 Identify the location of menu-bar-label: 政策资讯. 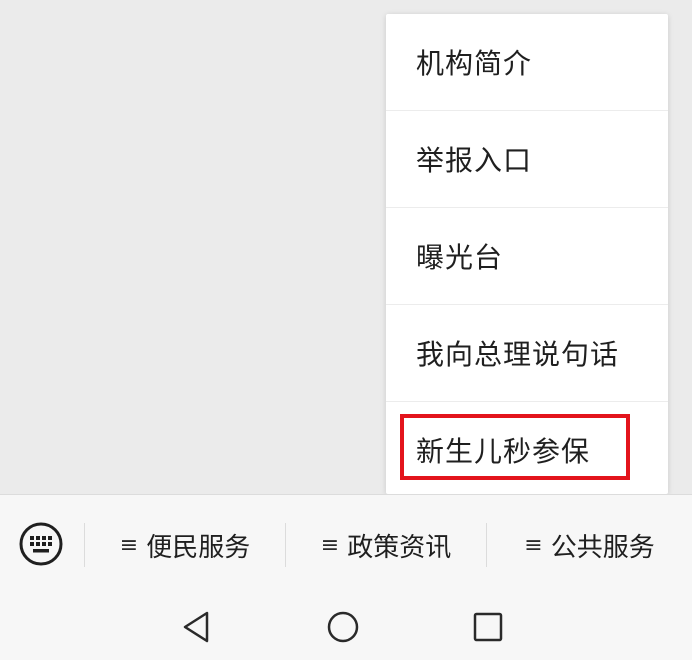
(399, 547).